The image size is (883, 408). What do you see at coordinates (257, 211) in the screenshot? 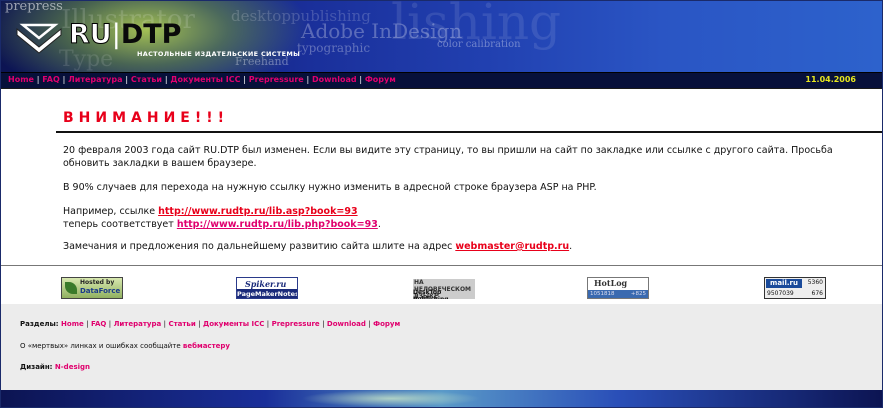
I see `old-link: http://www.rudtp.ru/lib.asp?book=93` at bounding box center [257, 211].